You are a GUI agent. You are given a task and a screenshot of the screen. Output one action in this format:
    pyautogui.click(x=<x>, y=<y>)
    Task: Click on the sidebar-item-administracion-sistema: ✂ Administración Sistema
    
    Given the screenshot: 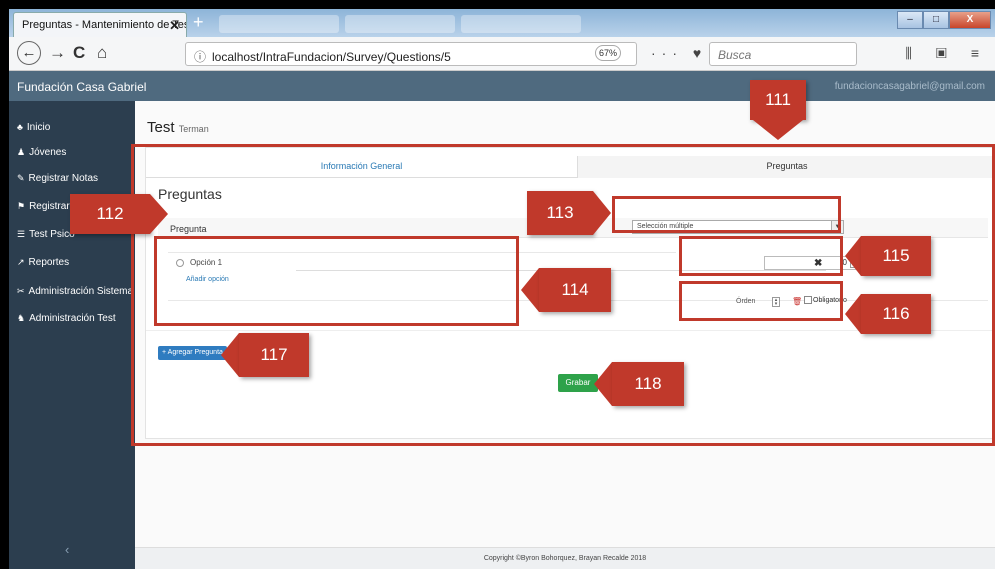 What is the action you would take?
    pyautogui.click(x=75, y=291)
    